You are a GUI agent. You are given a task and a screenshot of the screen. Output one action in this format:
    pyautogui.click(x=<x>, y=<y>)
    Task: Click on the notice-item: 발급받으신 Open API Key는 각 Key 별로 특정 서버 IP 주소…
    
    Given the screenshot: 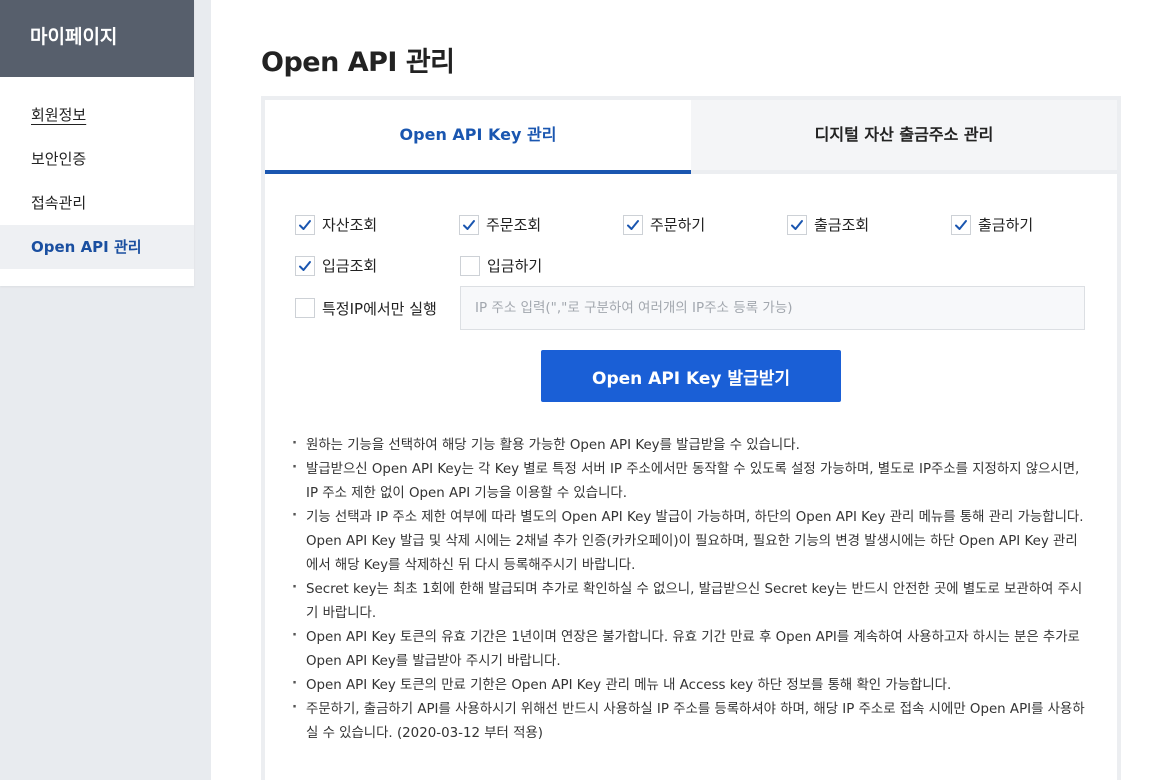 What is the action you would take?
    pyautogui.click(x=690, y=481)
    